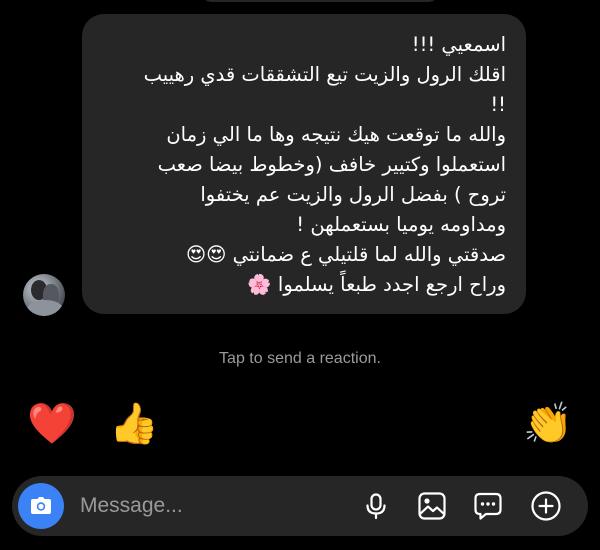  Describe the element at coordinates (376, 284) in the screenshot. I see `message-line: وراح ارجع اجدد طبعاً يسلموا 🌸` at that location.